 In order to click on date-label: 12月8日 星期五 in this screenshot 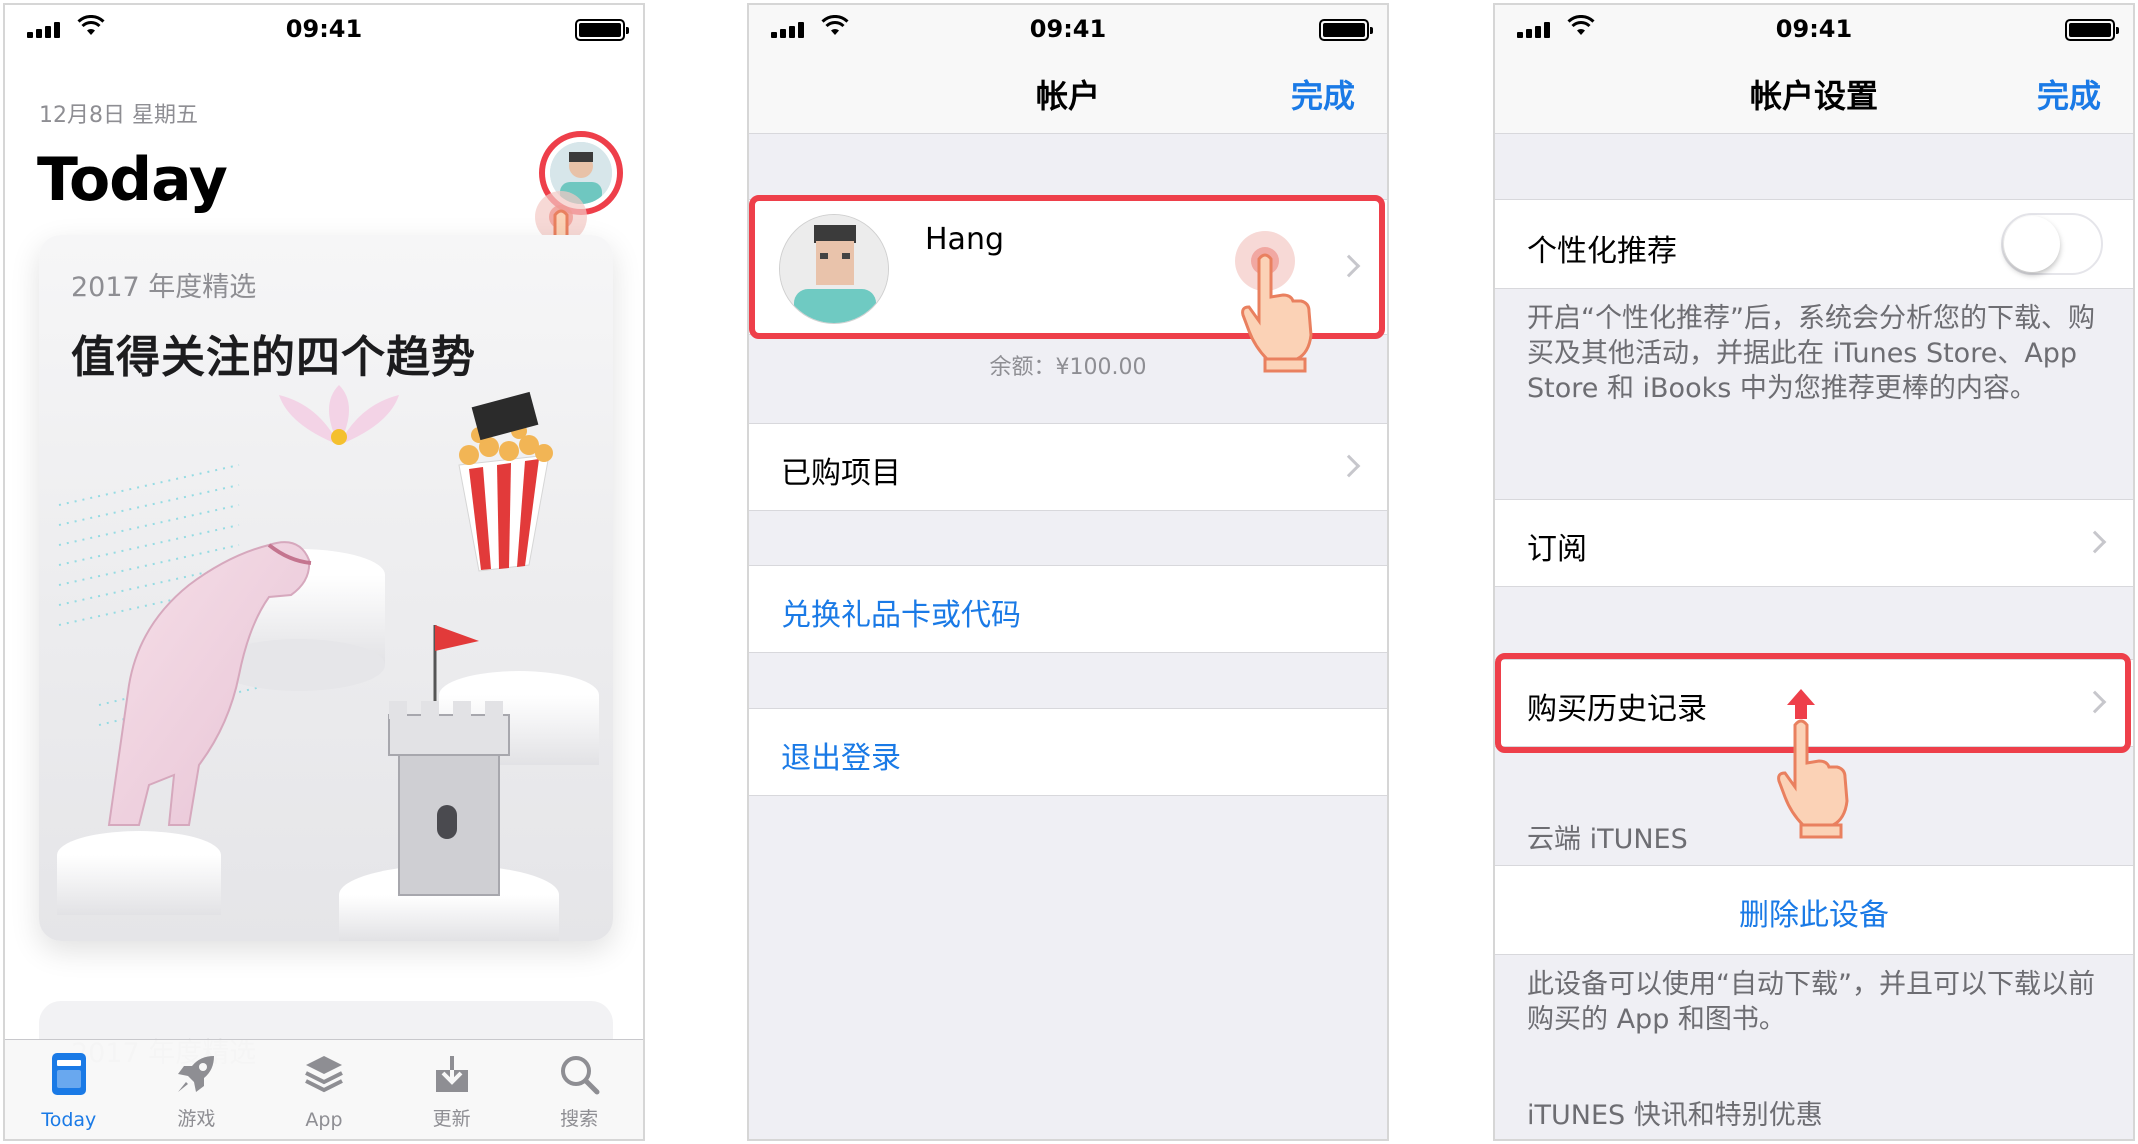, I will do `click(118, 115)`.